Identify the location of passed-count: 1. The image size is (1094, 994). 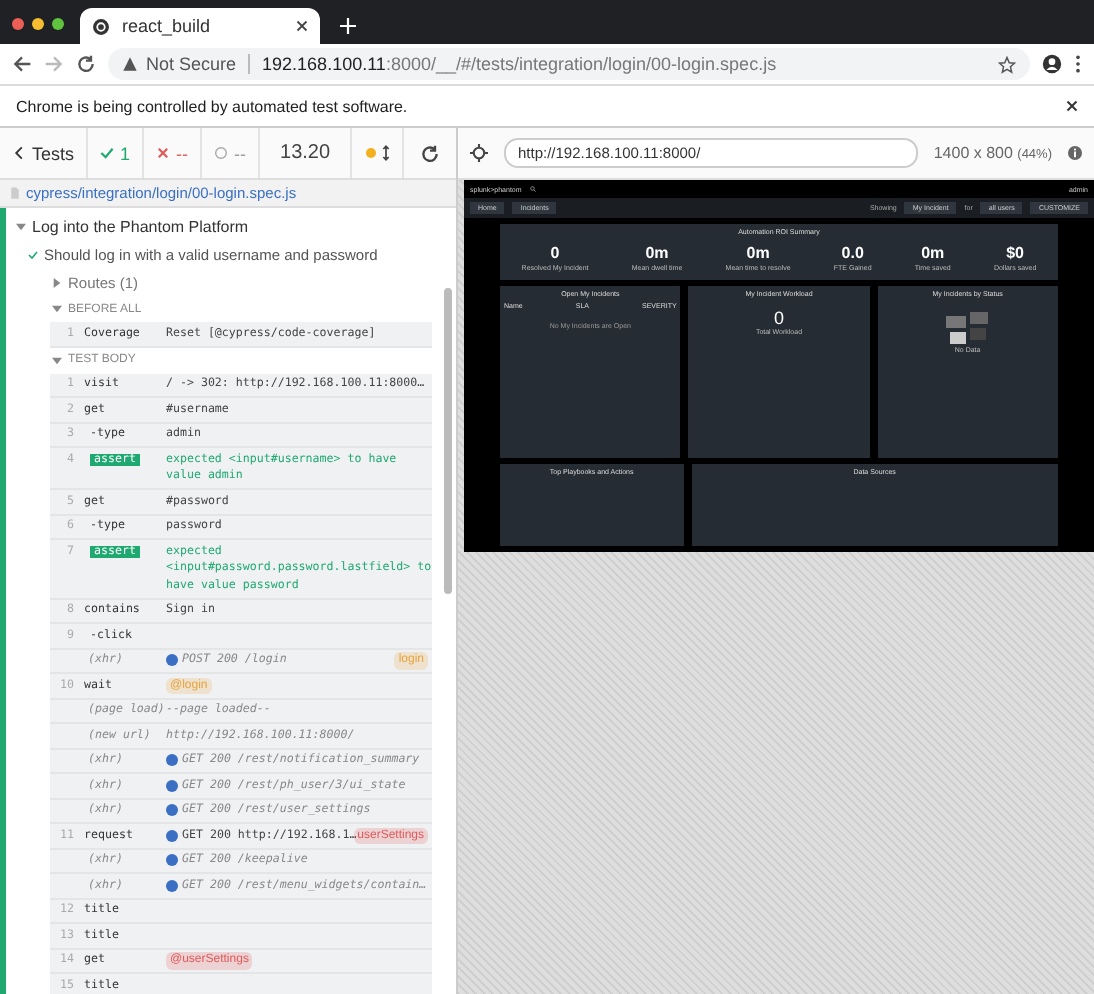
(125, 153).